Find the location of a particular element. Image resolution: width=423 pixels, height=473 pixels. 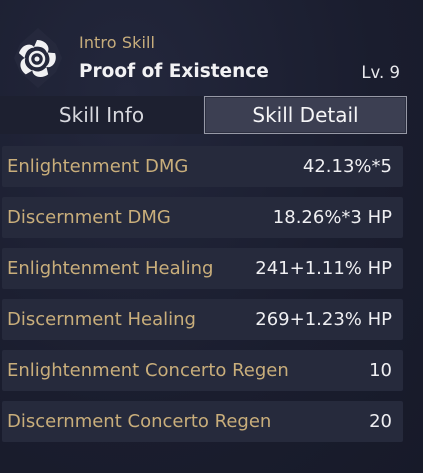

skill-level: Lv. 9 is located at coordinates (380, 72).